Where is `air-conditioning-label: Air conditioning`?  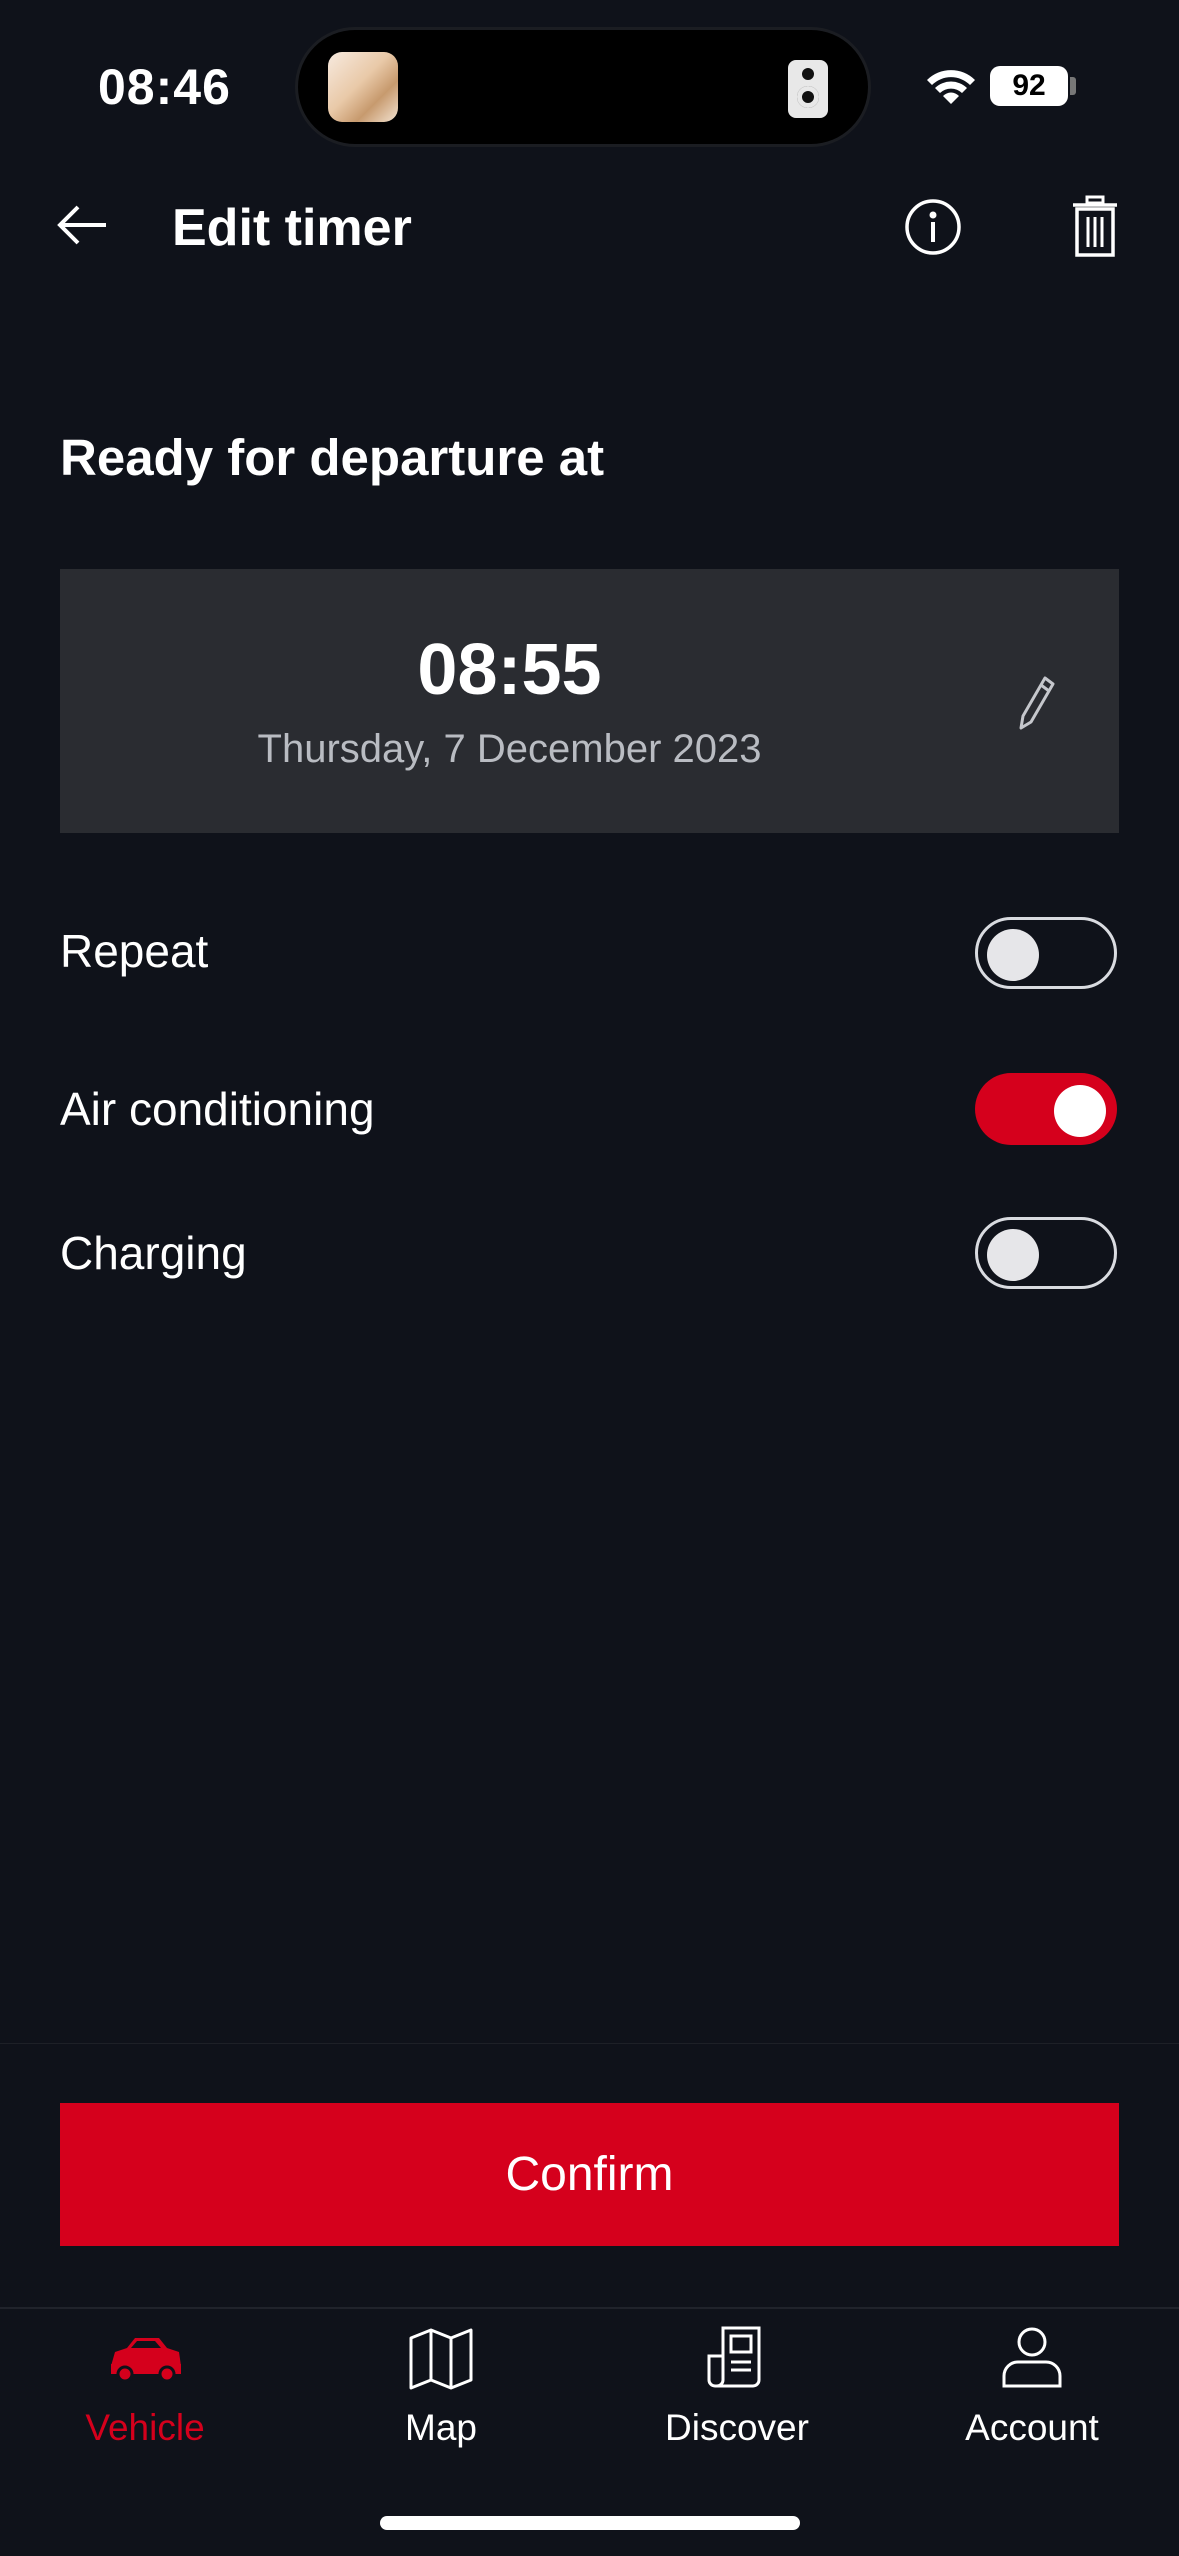
air-conditioning-label: Air conditioning is located at coordinates (217, 1109).